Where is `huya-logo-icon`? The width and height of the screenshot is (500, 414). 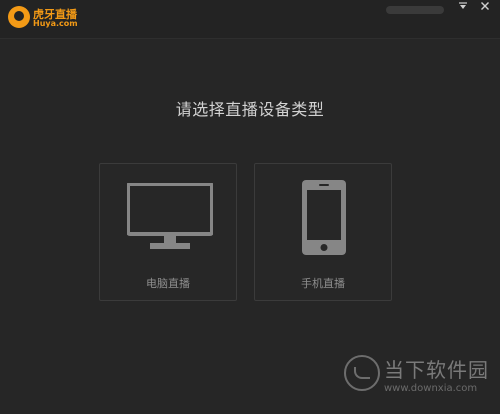
huya-logo-icon is located at coordinates (19, 17).